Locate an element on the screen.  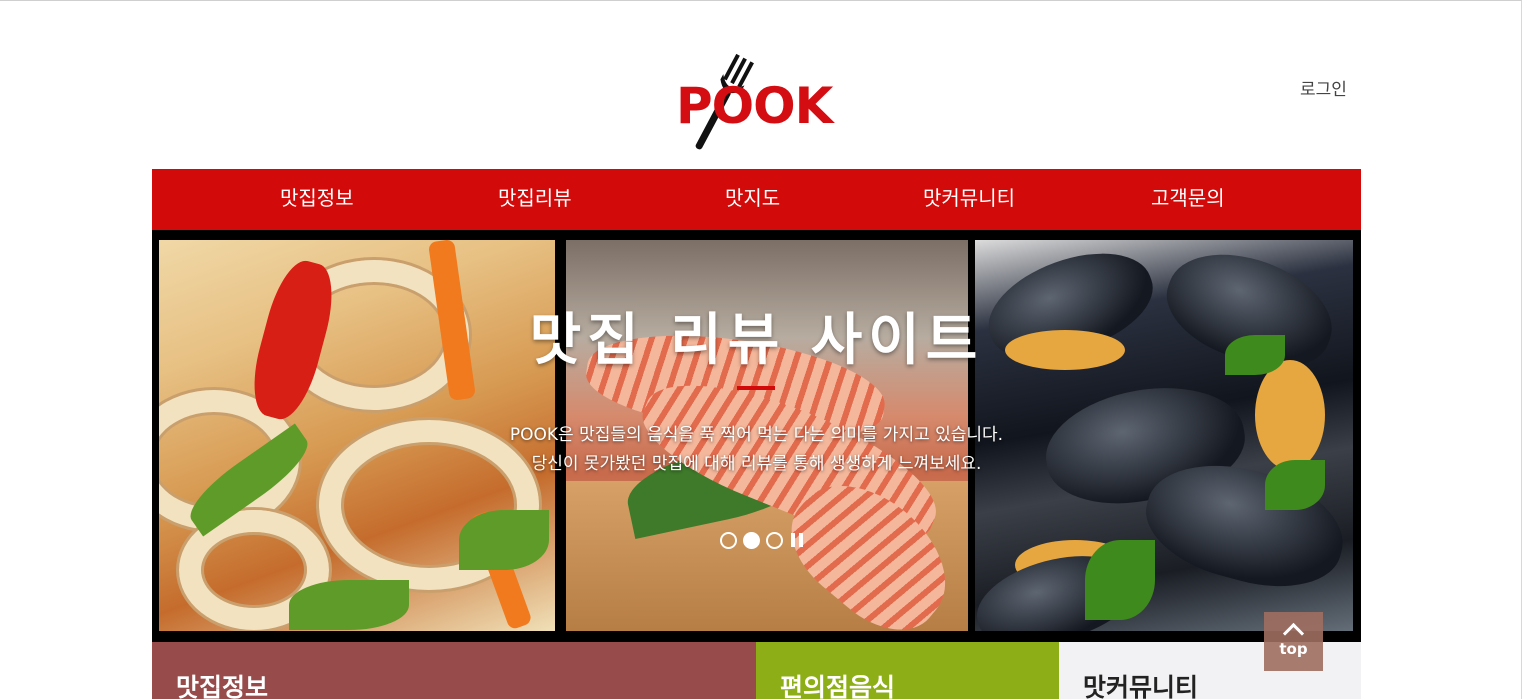
section-community-label: 맛커뮤니티 is located at coordinates (1141, 686).